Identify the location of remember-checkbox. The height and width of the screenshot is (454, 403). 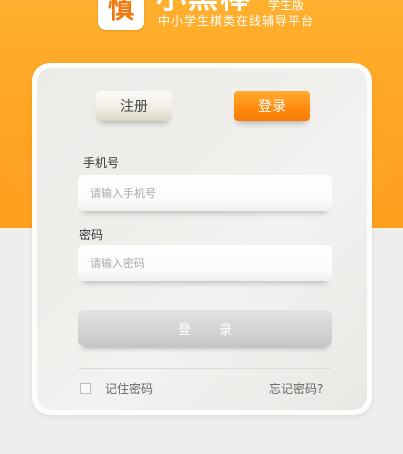
(85, 388).